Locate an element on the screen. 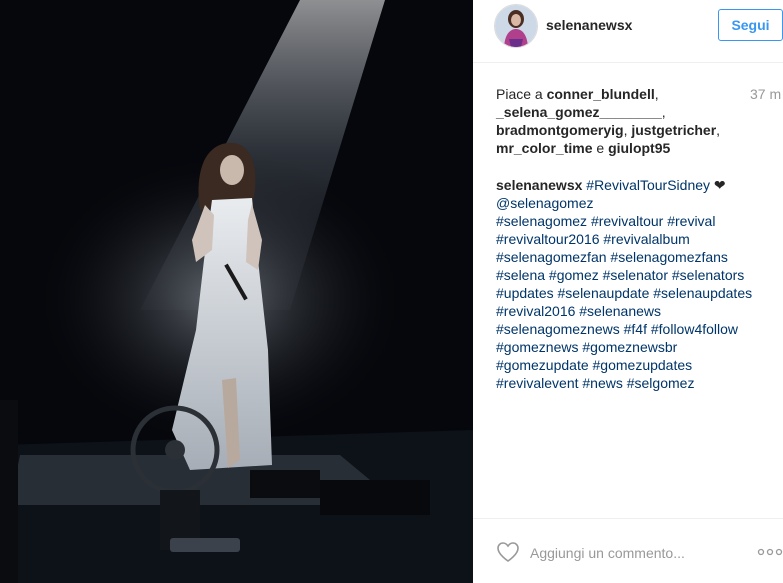 This screenshot has height=583, width=783. caption-line: #gomezupdate #gomezupdates is located at coordinates (594, 365).